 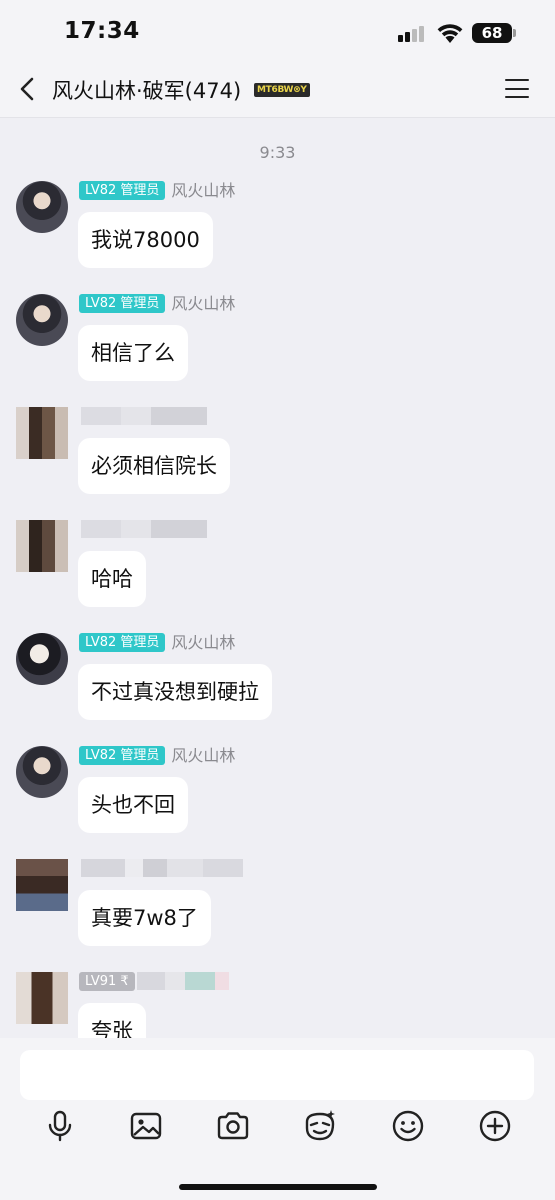 What do you see at coordinates (233, 1126) in the screenshot?
I see `camera-icon` at bounding box center [233, 1126].